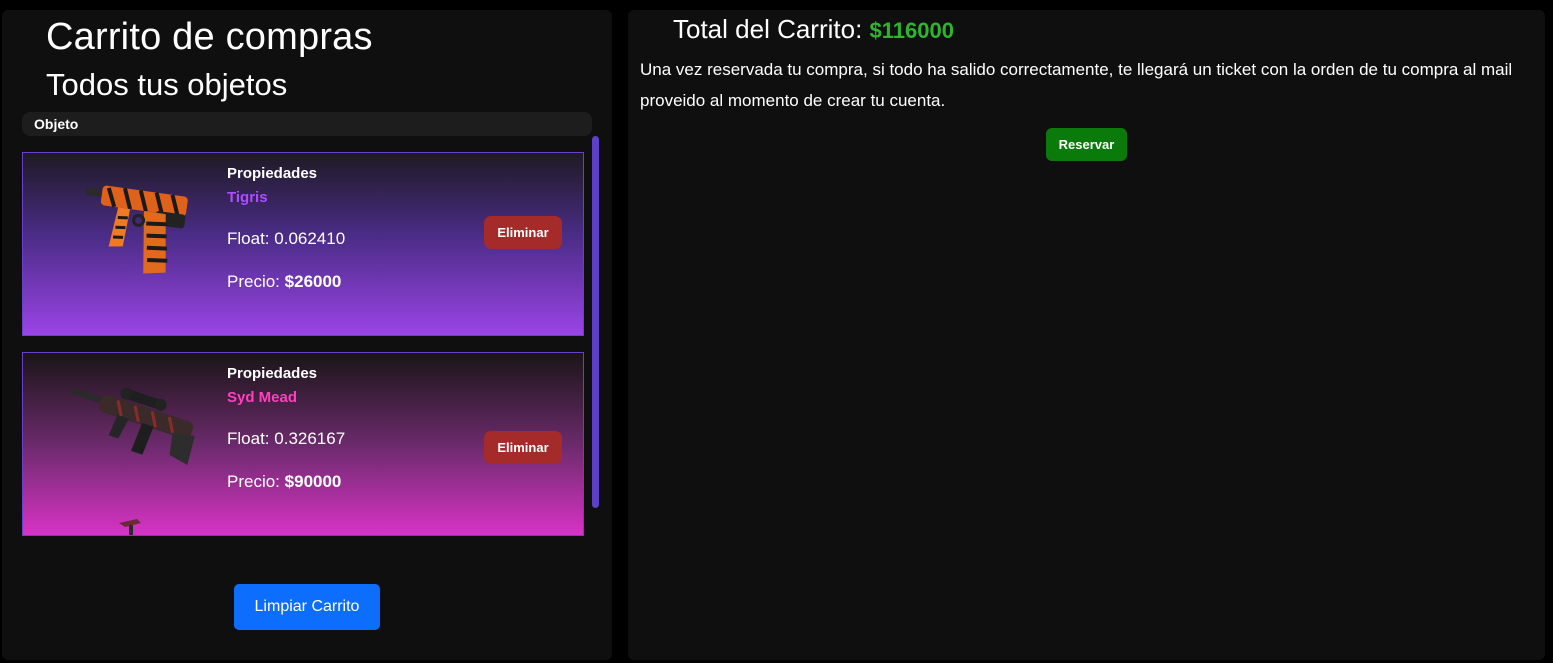 The width and height of the screenshot is (1553, 663). What do you see at coordinates (56, 124) in the screenshot?
I see `column-header-label: Objeto` at bounding box center [56, 124].